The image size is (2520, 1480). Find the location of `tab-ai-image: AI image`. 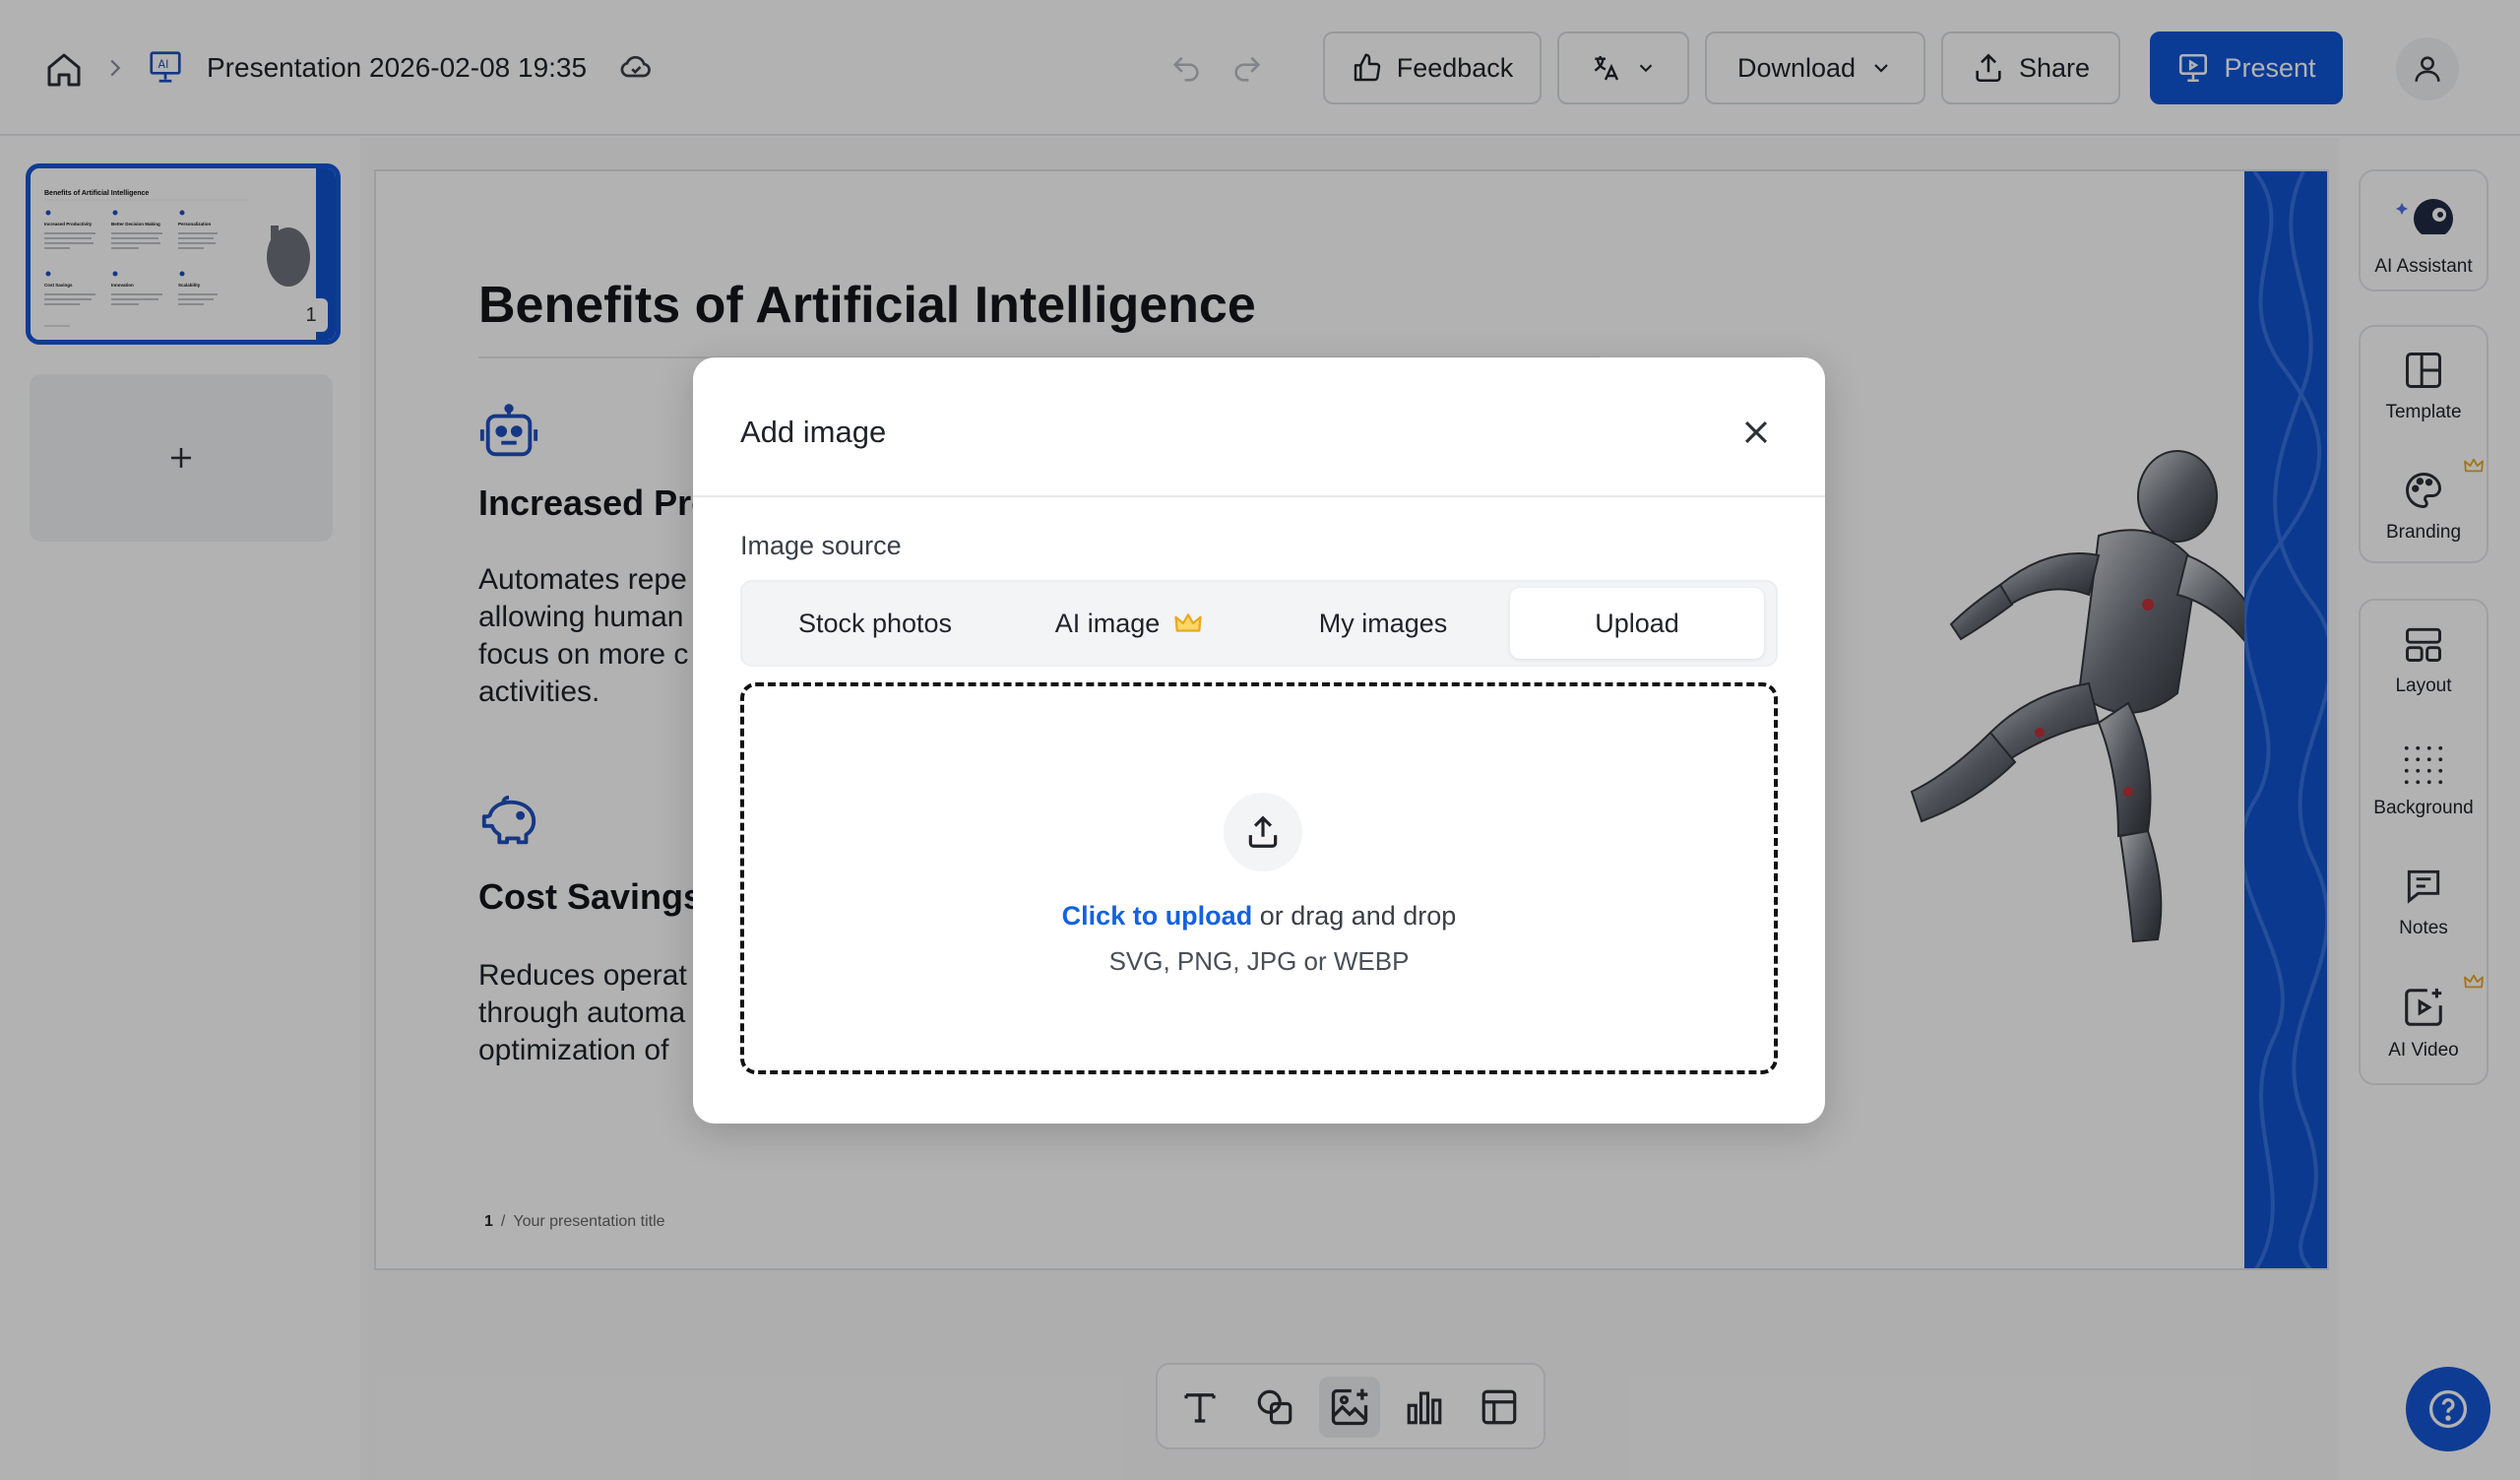

tab-ai-image: AI image is located at coordinates (1129, 623).